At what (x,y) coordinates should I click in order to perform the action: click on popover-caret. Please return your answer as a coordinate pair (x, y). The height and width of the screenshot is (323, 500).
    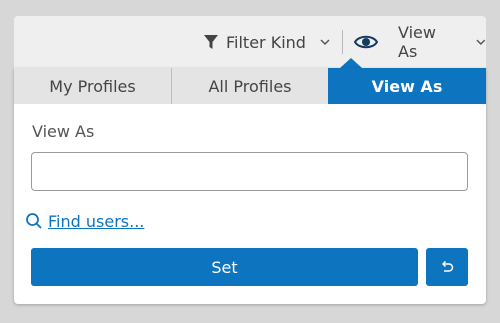
    Looking at the image, I should click on (351, 63).